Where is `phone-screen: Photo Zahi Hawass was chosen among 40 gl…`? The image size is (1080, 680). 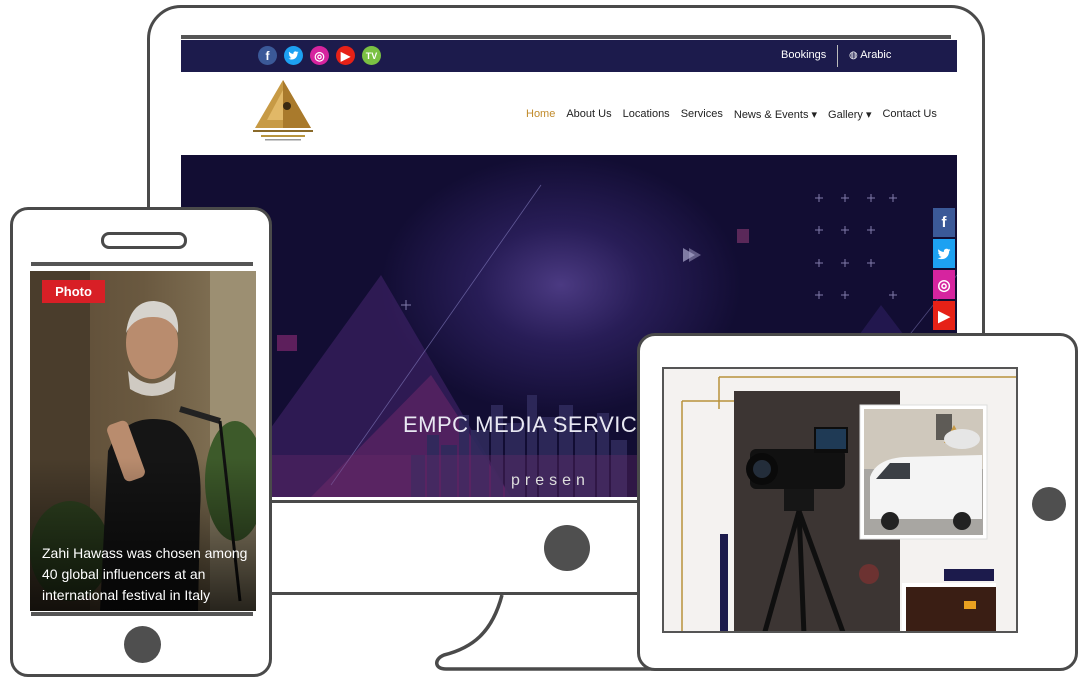
phone-screen: Photo Zahi Hawass was chosen among 40 gl… is located at coordinates (143, 441).